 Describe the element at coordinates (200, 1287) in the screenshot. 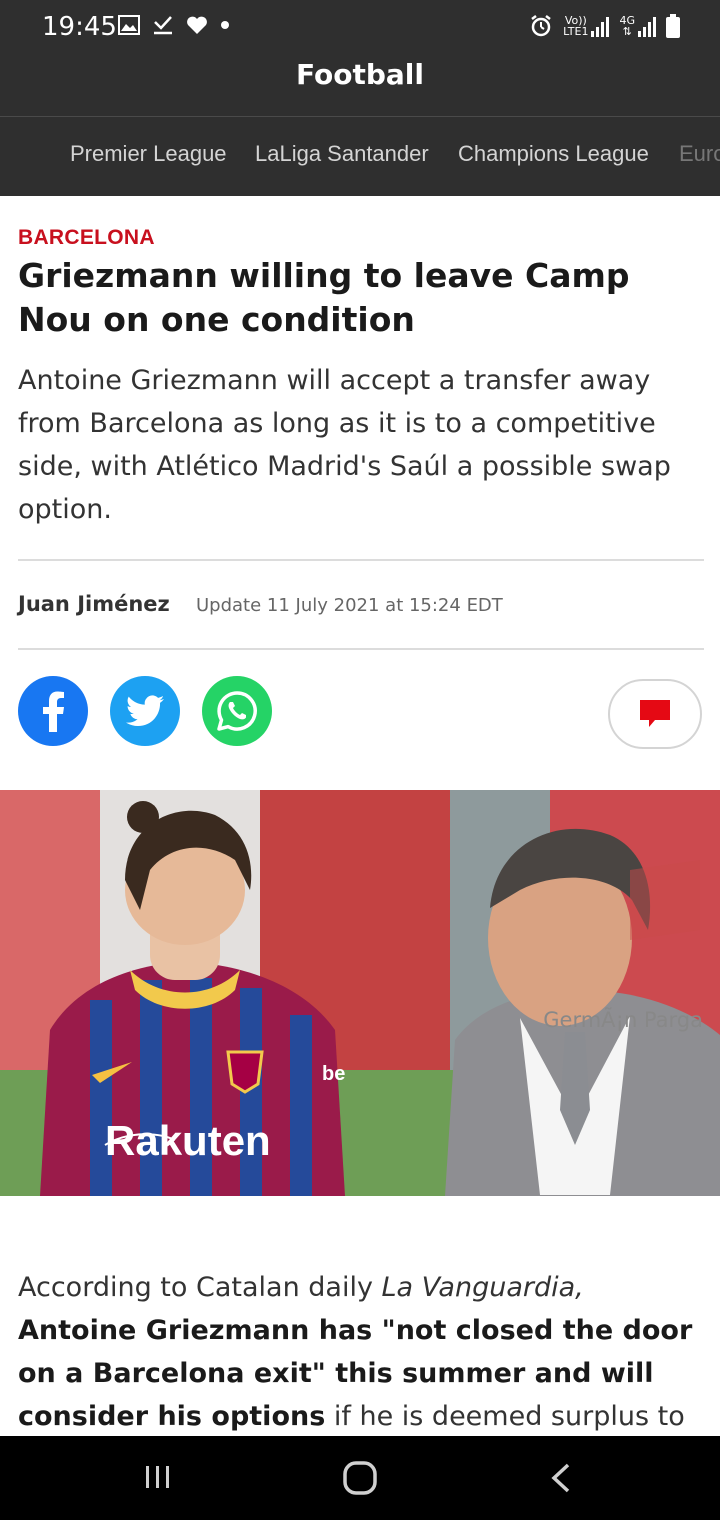

I see `body-intro: According to Catalan daily` at that location.